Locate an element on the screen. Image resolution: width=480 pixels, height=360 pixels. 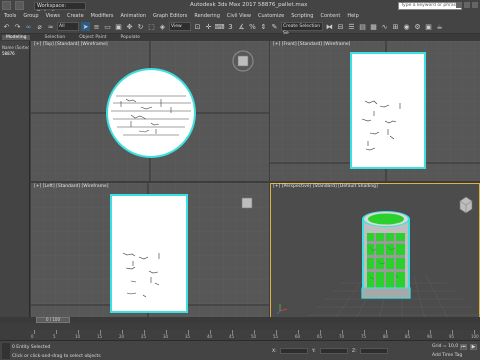
select-manipulate-icon: ✛ is located at coordinates (208, 26).